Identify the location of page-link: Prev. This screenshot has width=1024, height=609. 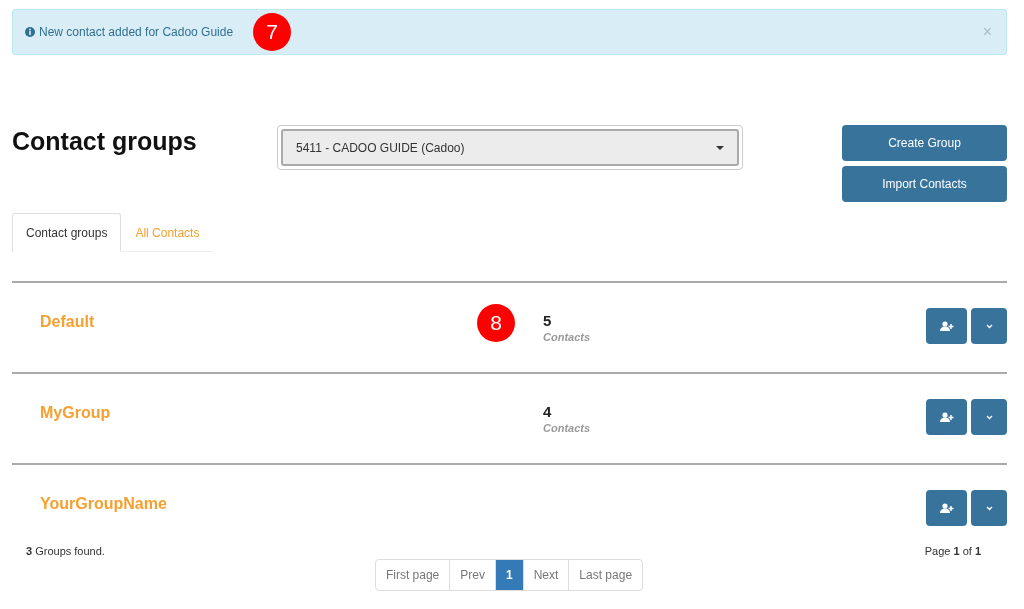
(472, 575).